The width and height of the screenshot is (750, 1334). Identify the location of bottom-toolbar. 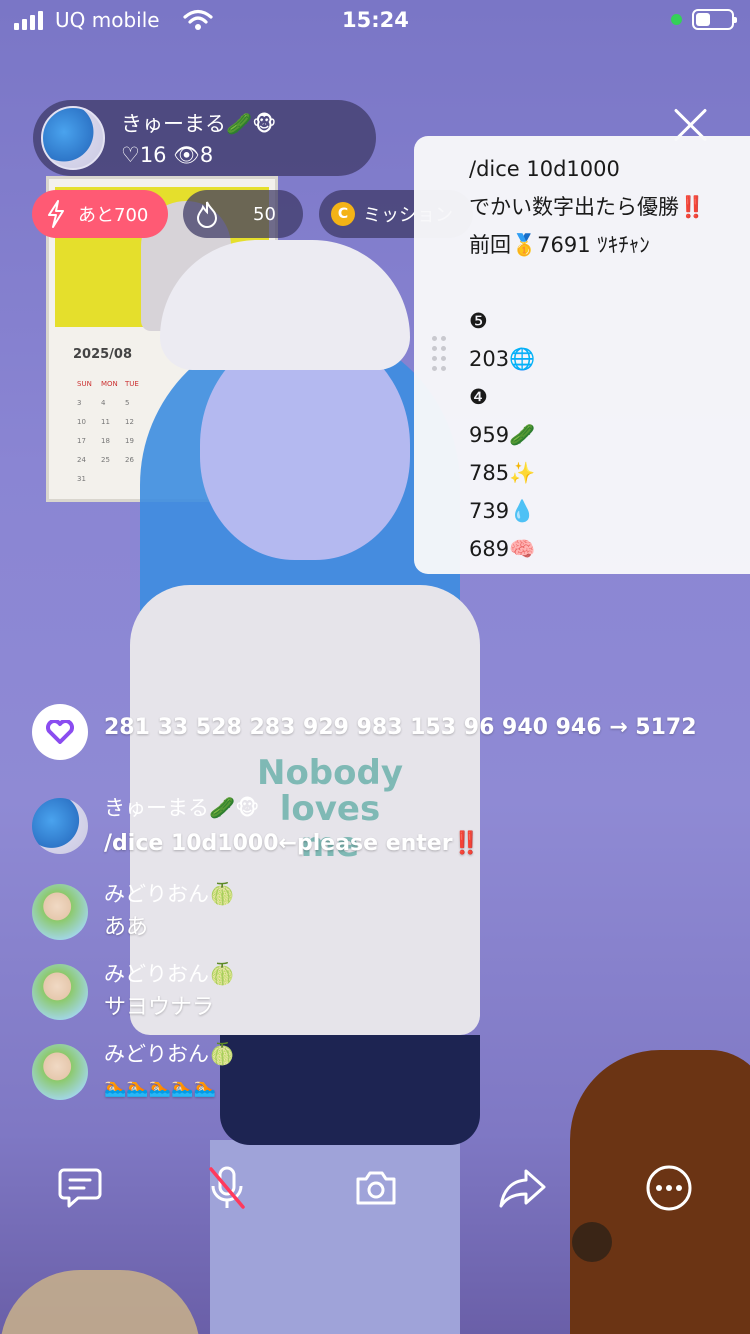
(375, 1190).